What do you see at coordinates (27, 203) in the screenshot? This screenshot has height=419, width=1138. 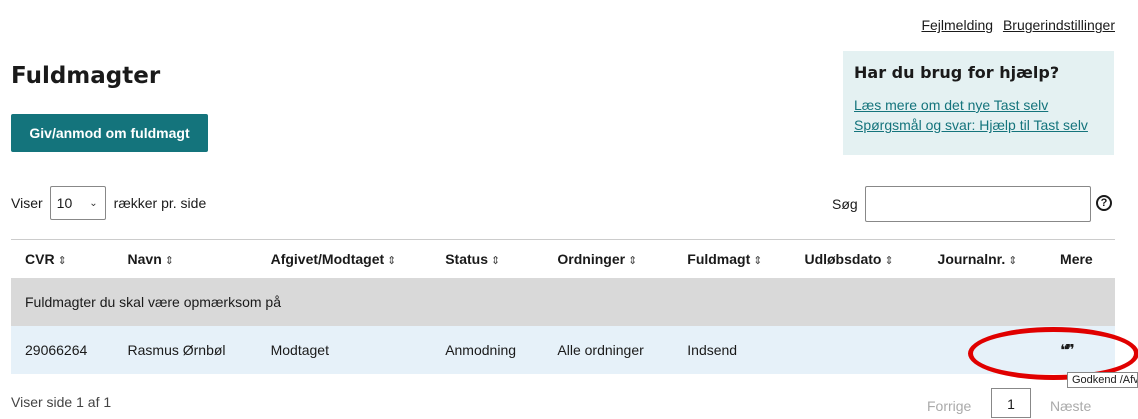 I see `show-label: Viser` at bounding box center [27, 203].